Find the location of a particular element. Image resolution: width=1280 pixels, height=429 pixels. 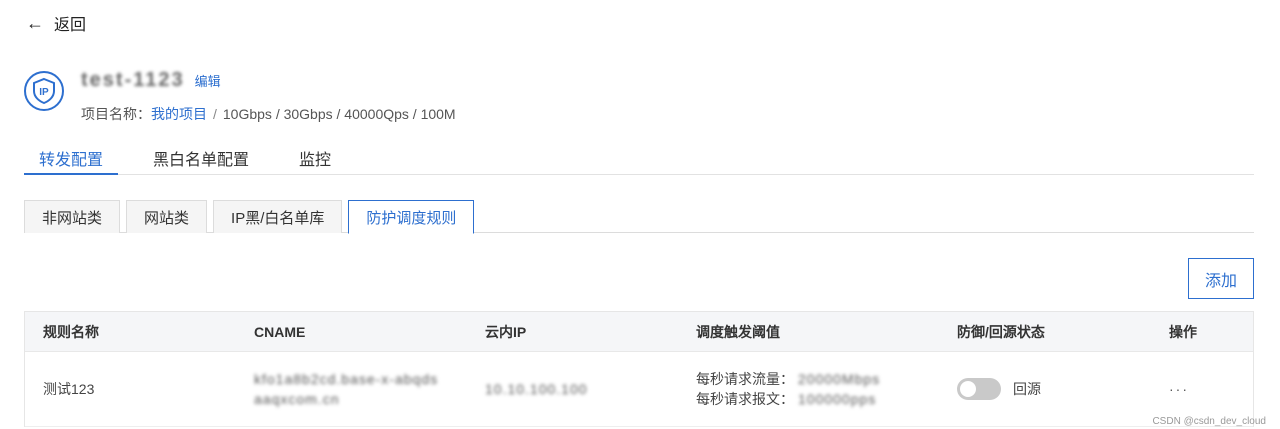

watermark: CSDN @csdn_dev_cloud is located at coordinates (1209, 421).